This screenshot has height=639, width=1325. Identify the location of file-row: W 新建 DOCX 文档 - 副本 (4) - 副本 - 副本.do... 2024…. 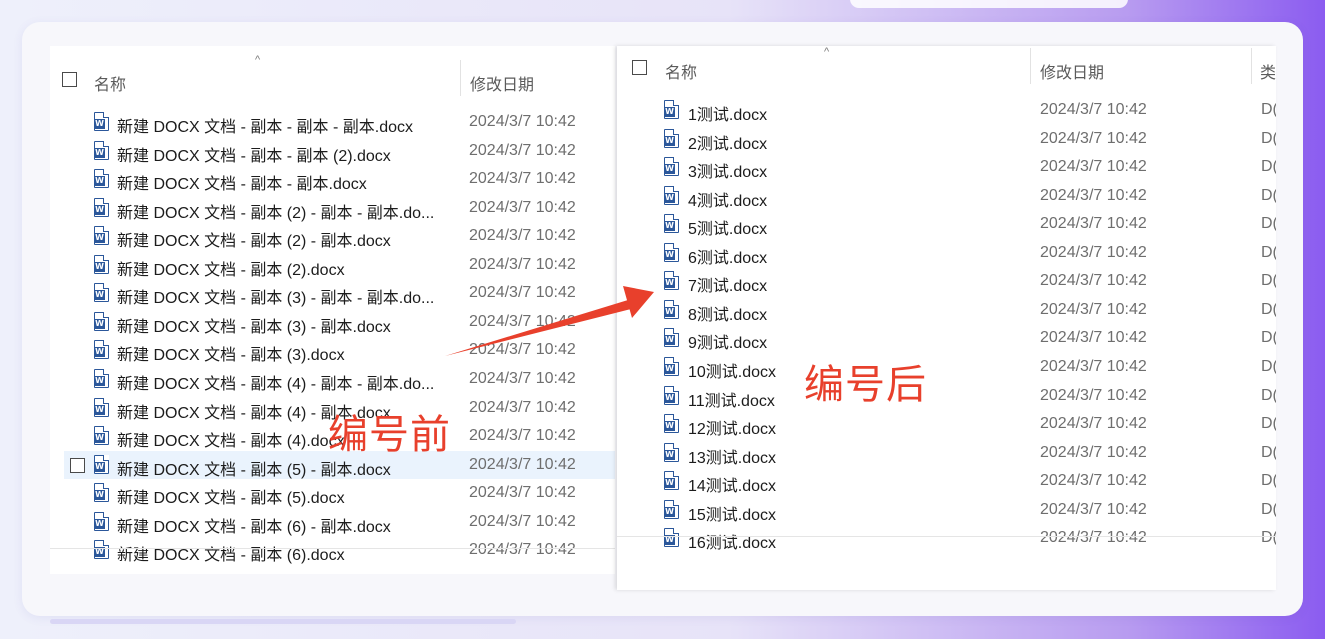
(332, 379).